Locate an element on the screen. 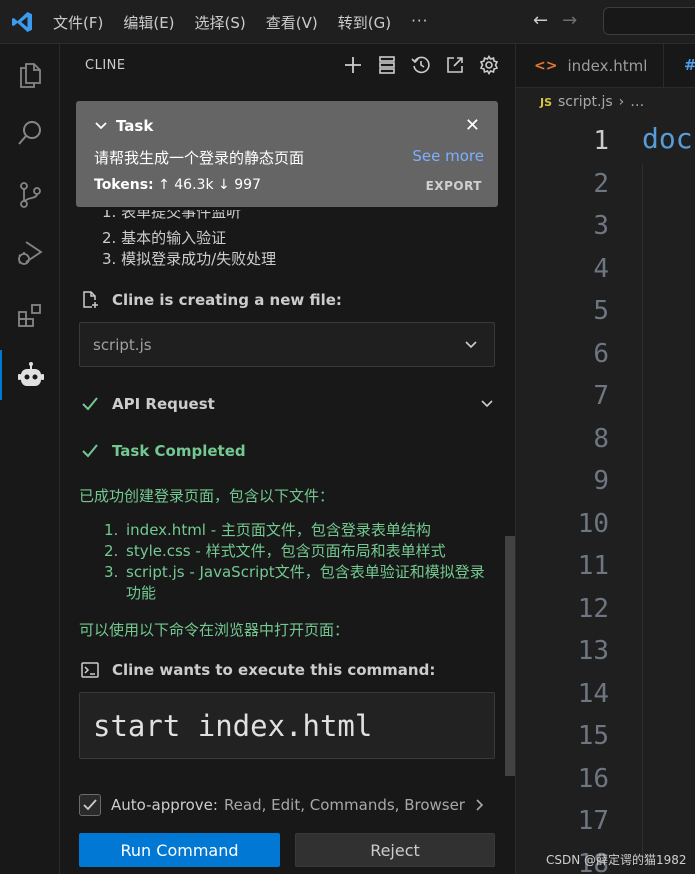  chevron-right-icon is located at coordinates (479, 805).